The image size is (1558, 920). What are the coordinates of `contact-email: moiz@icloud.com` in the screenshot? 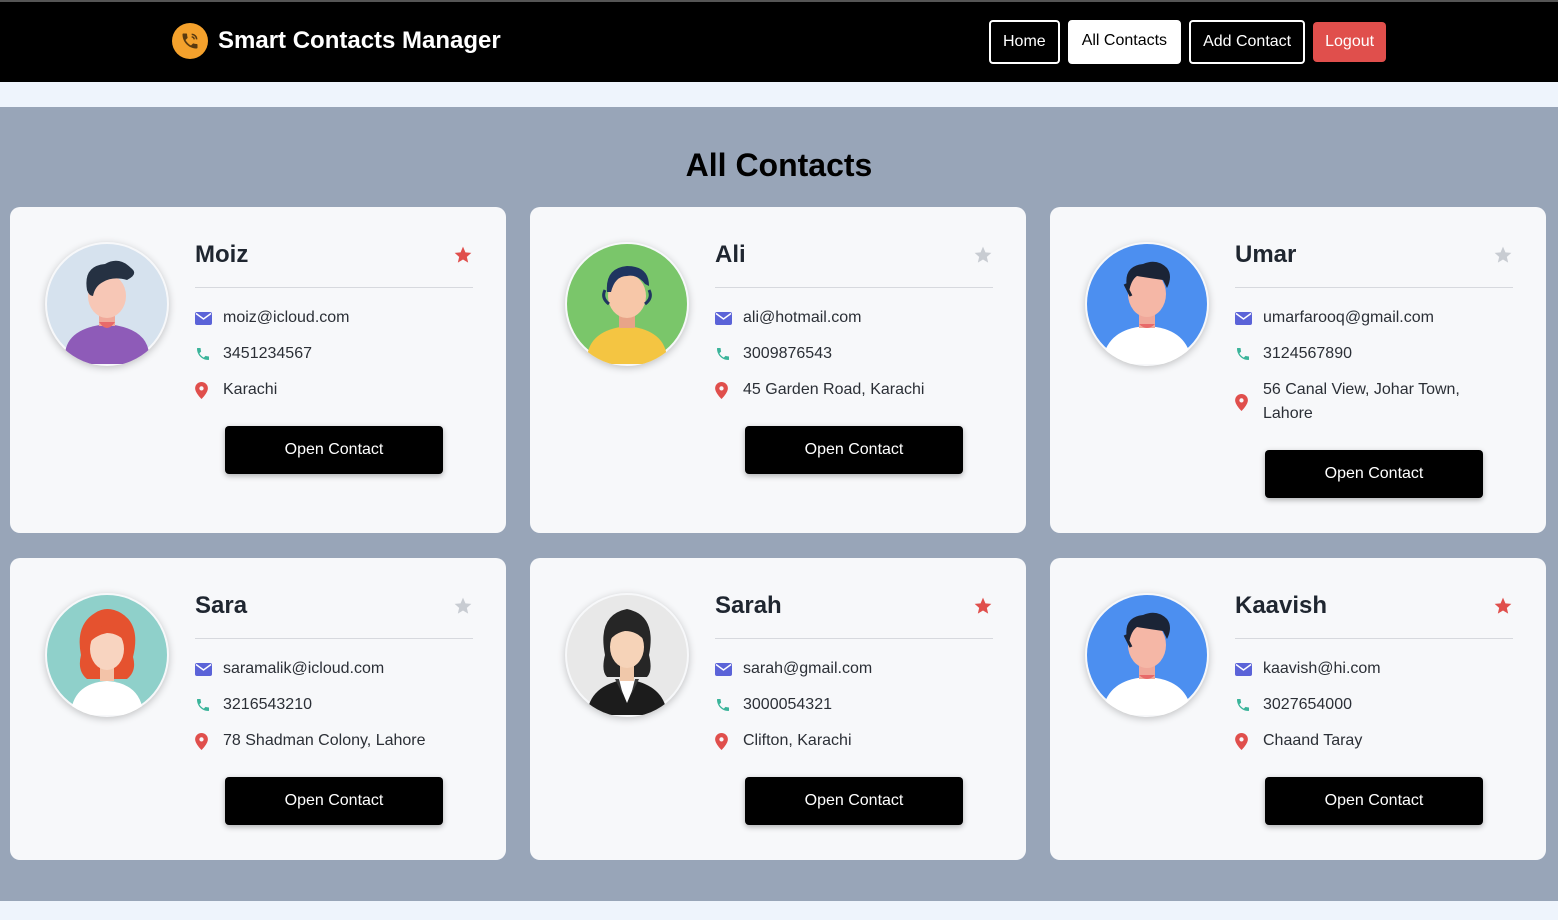 It's located at (286, 317).